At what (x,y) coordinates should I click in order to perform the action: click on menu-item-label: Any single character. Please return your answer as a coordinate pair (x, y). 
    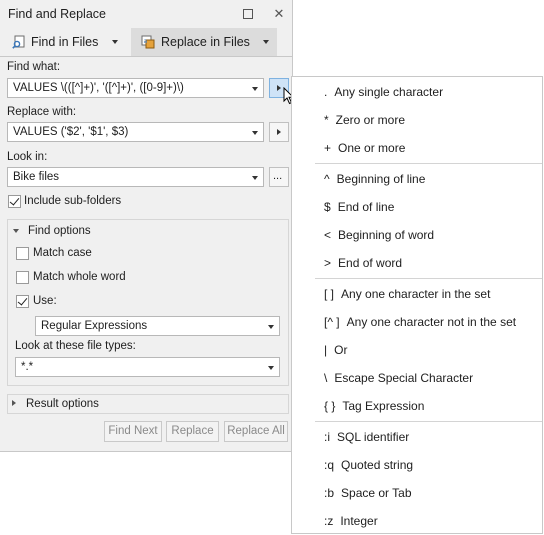
    Looking at the image, I should click on (389, 92).